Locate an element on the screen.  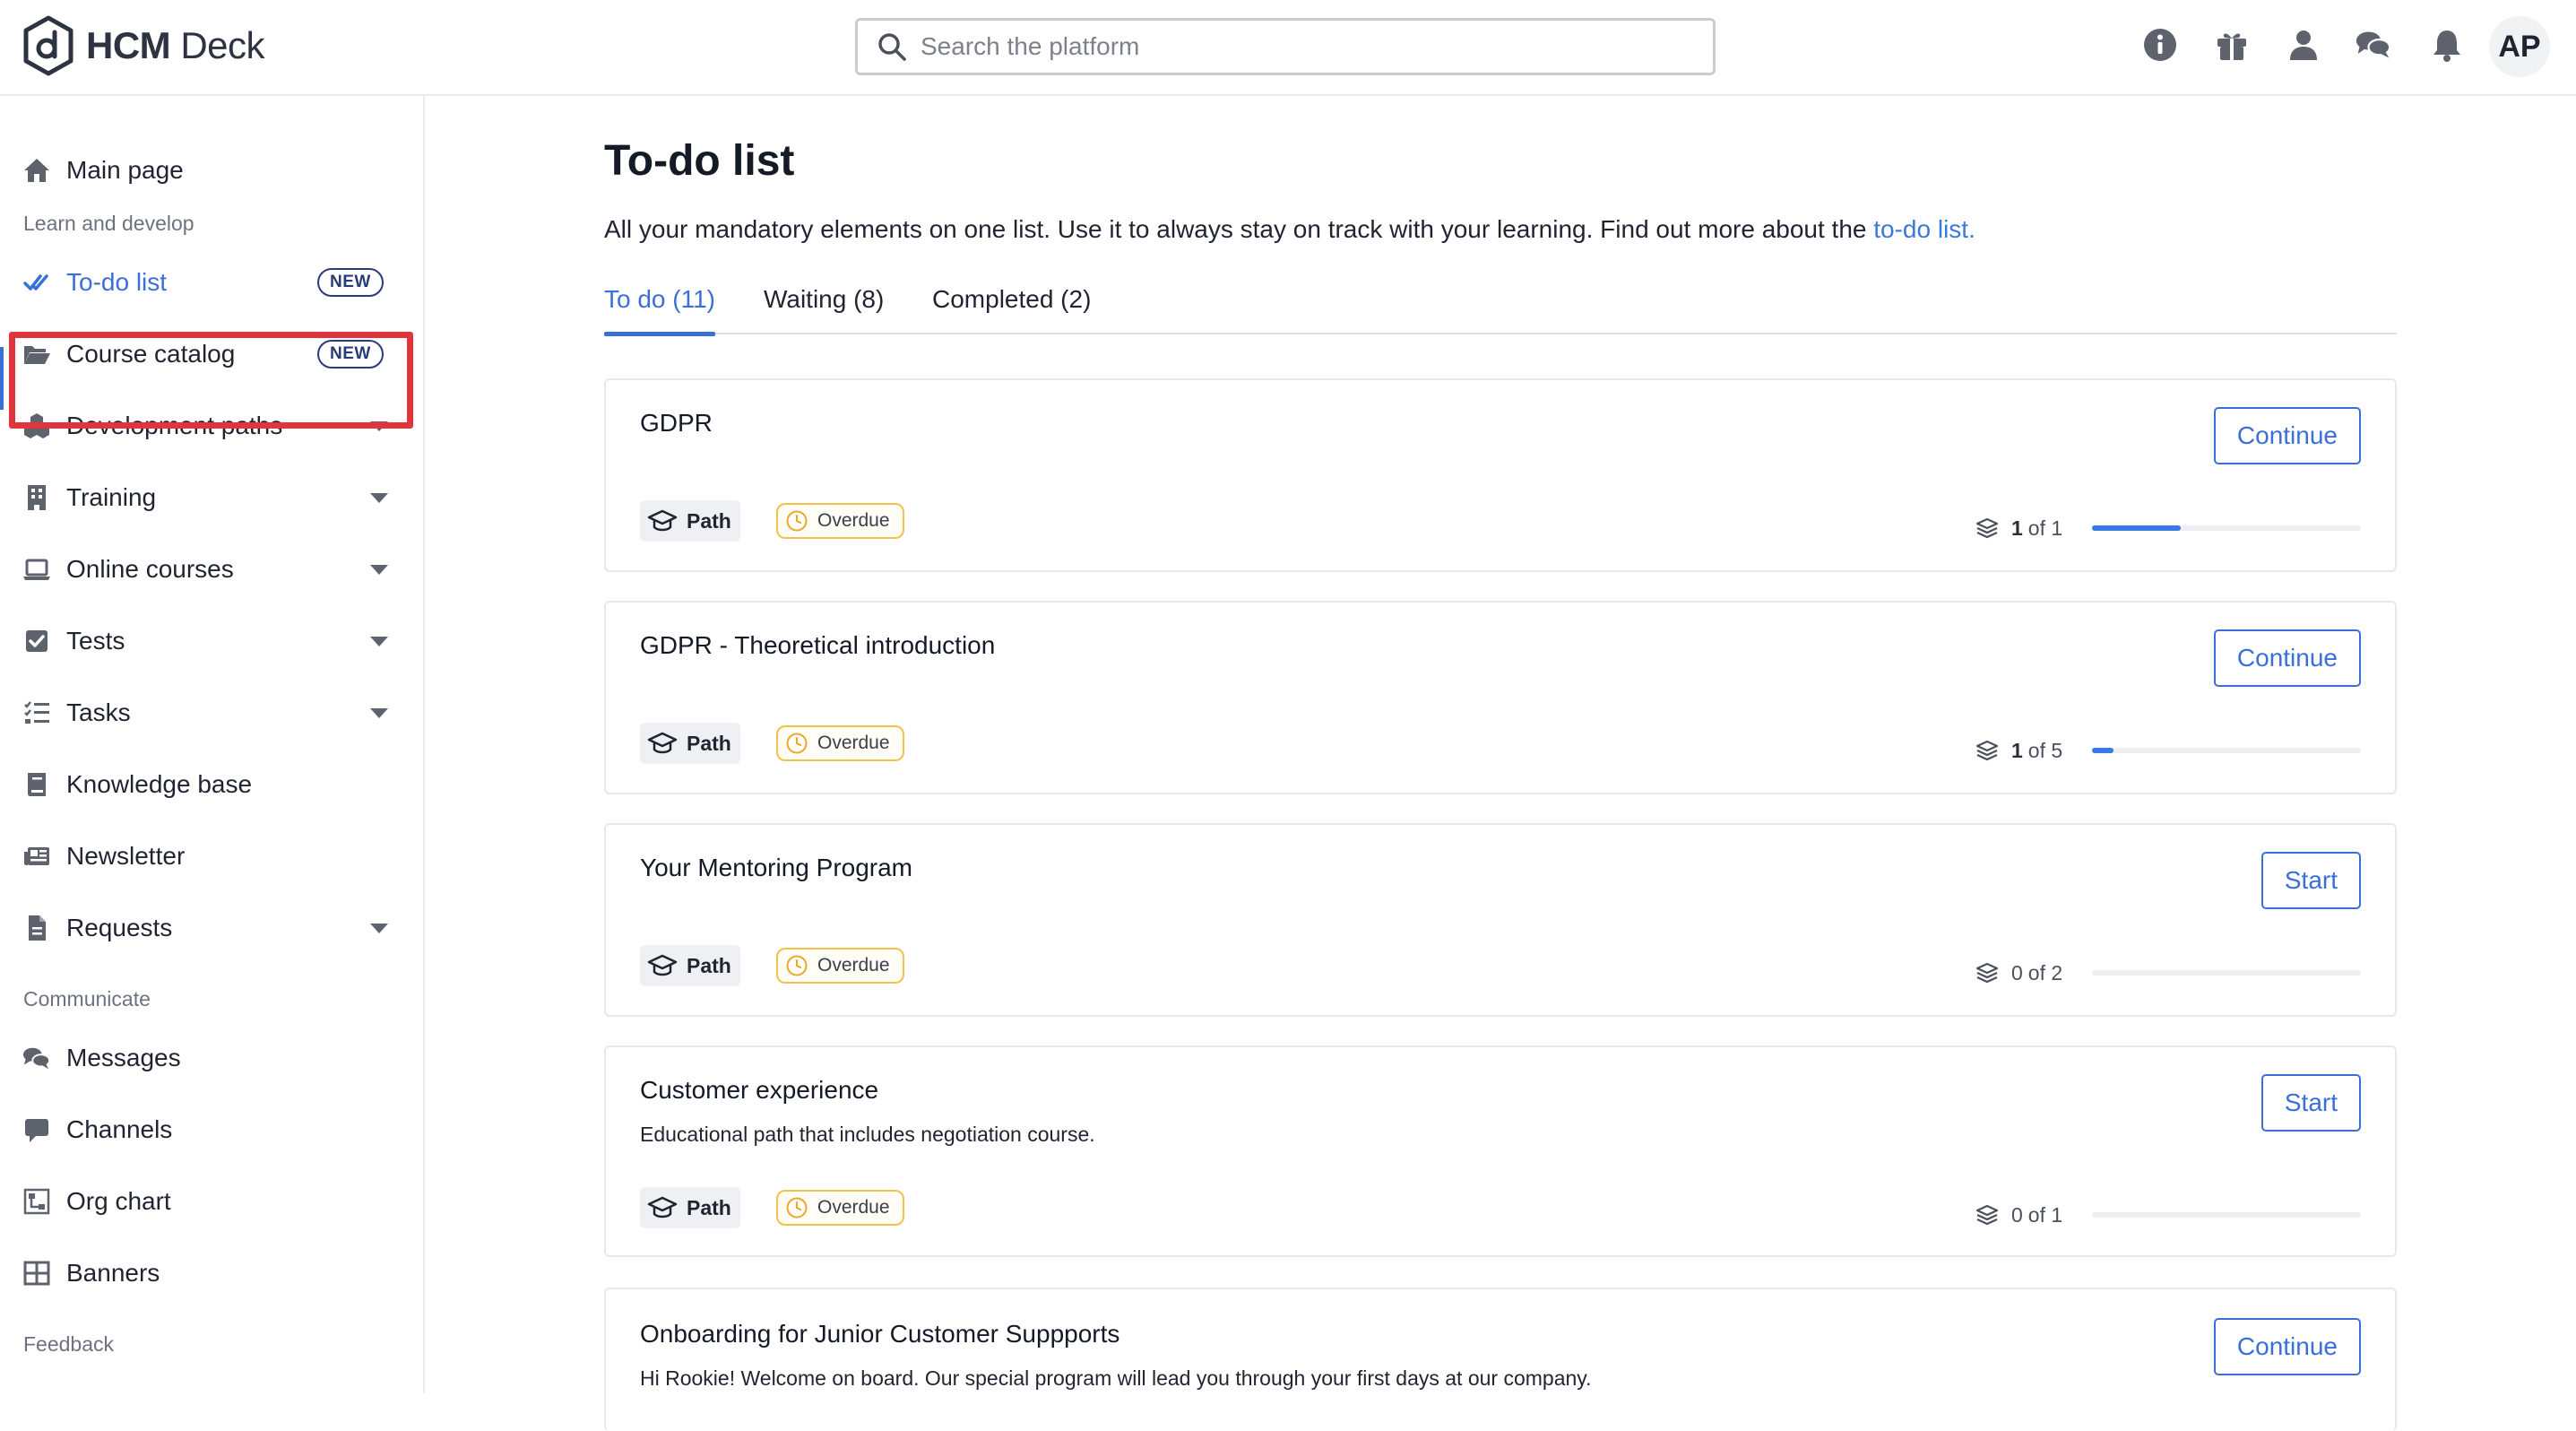
sidebar-item-label: Main page is located at coordinates (125, 170).